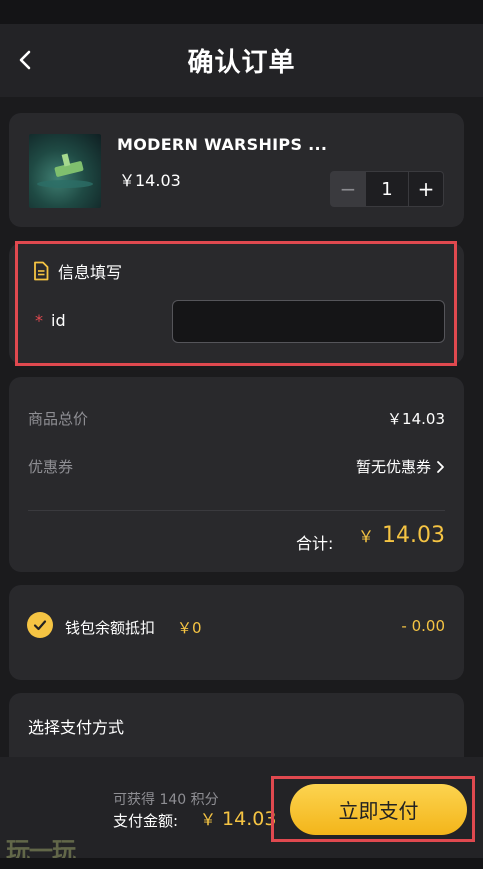  I want to click on wallet-label: 钱包余额抵扣, so click(110, 628).